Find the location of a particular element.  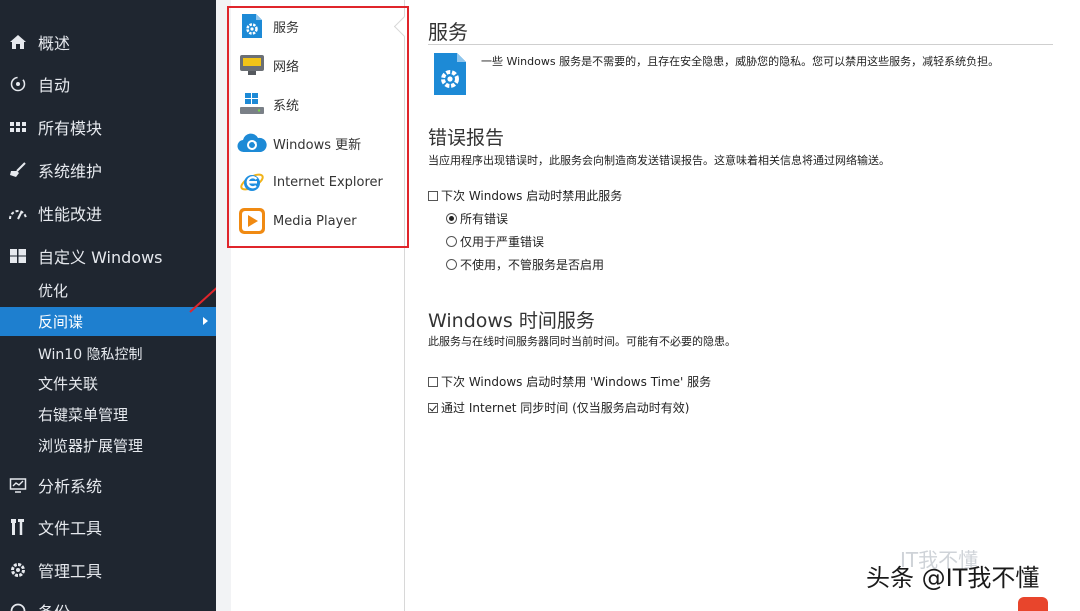

error-report-disable-checkbox: 下次 Windows 启动时禁用此服务 is located at coordinates (525, 195).